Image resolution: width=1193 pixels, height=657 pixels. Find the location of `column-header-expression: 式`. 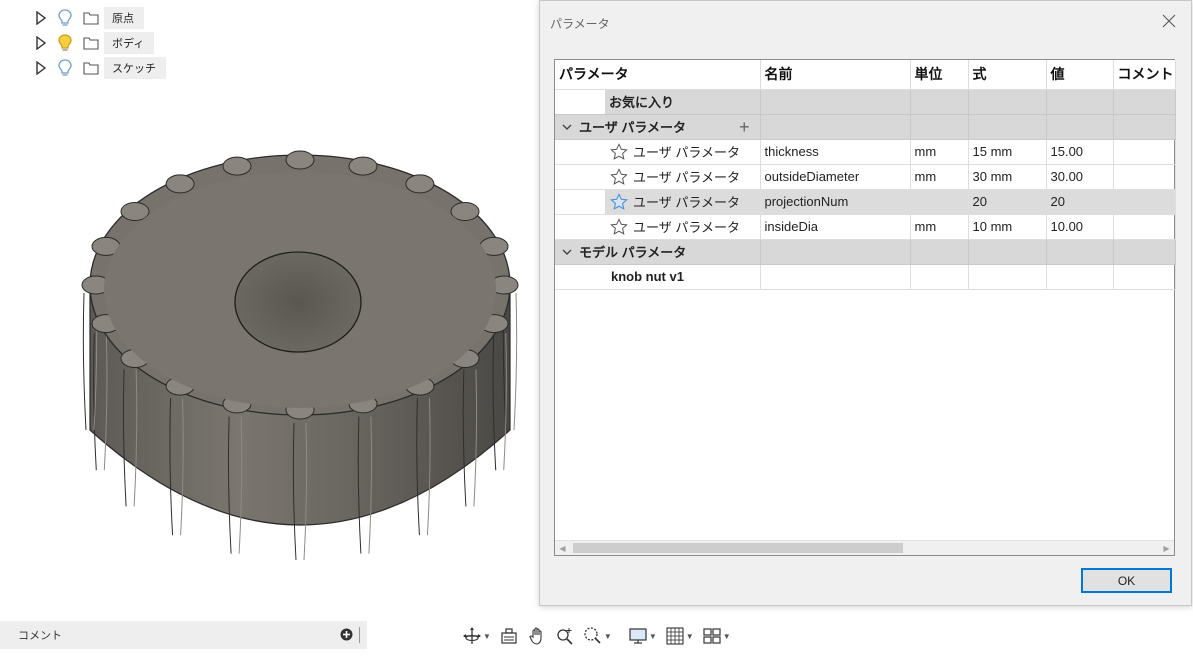

column-header-expression: 式 is located at coordinates (1007, 75).